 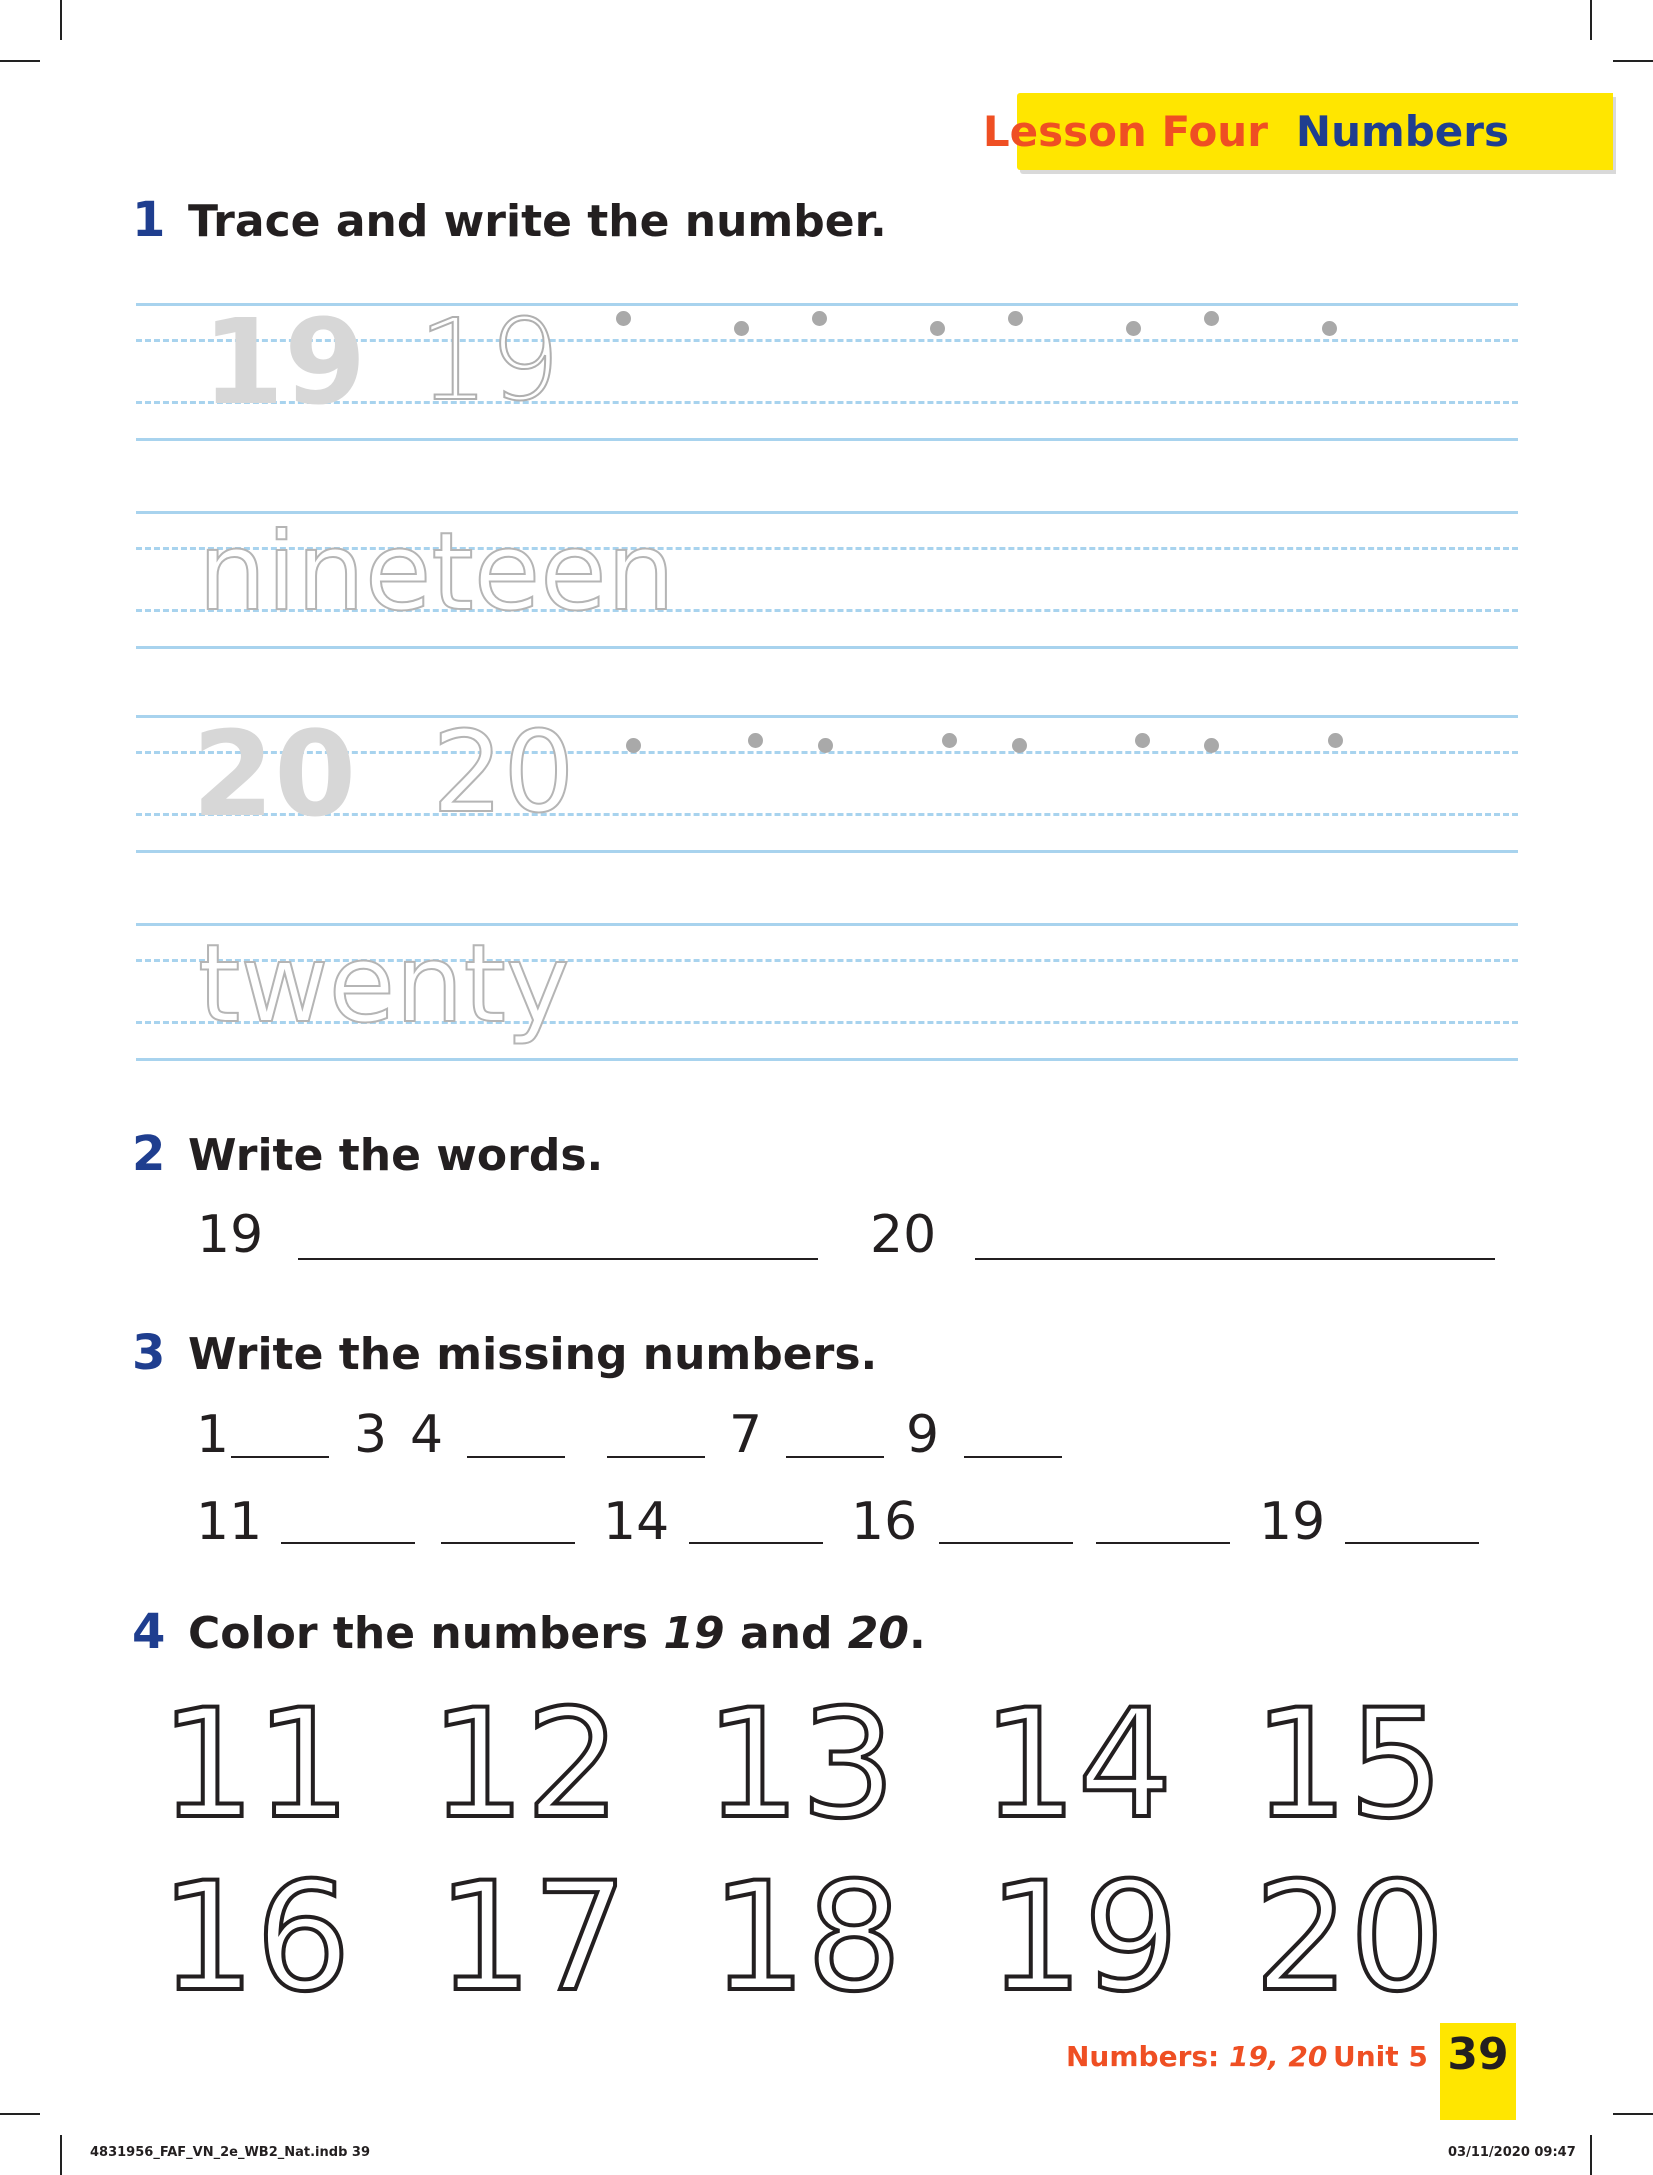 I want to click on trace-number-20: 20, so click(x=503, y=773).